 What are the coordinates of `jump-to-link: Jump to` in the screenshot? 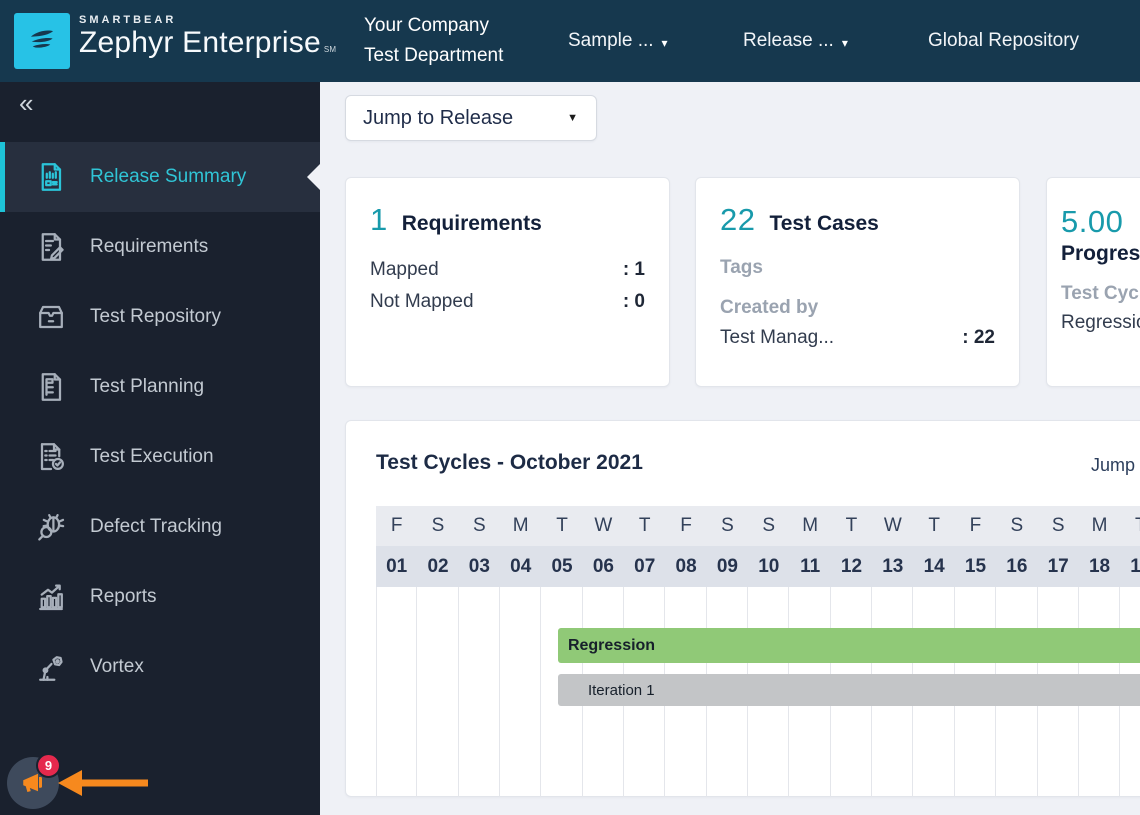 It's located at (1115, 465).